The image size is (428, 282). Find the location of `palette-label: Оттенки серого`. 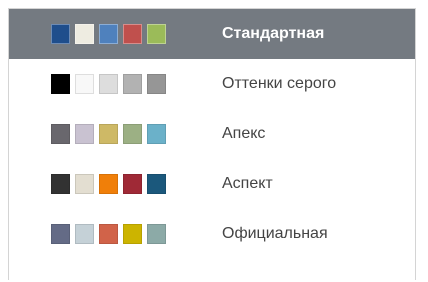

palette-label: Оттенки серого is located at coordinates (279, 83).